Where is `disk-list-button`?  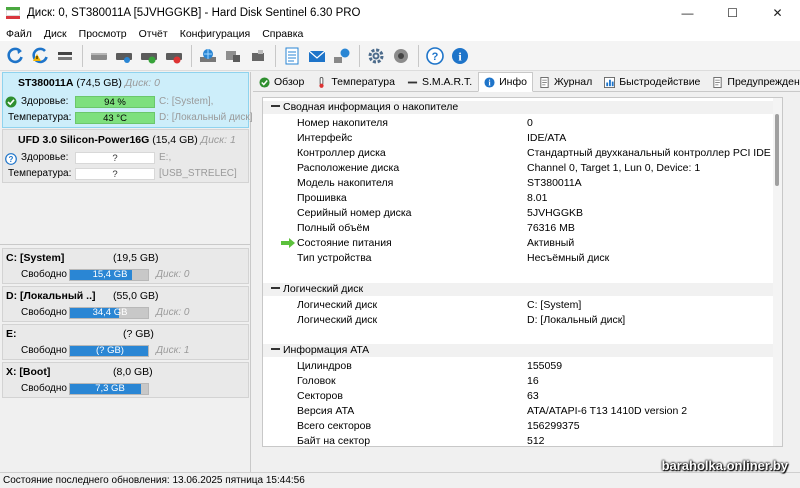
disk-list-button is located at coordinates (64, 56).